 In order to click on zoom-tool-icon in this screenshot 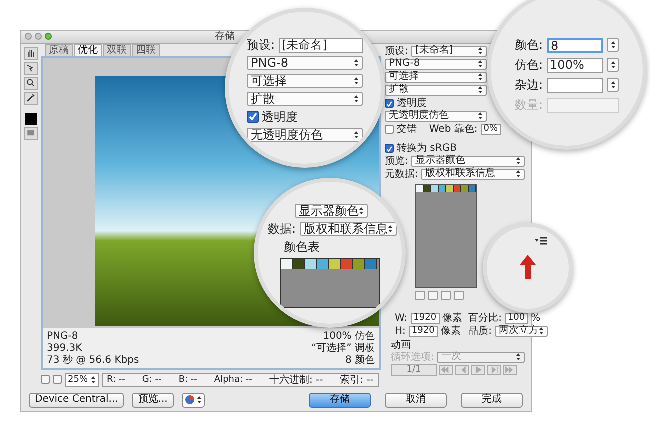, I will do `click(31, 83)`.